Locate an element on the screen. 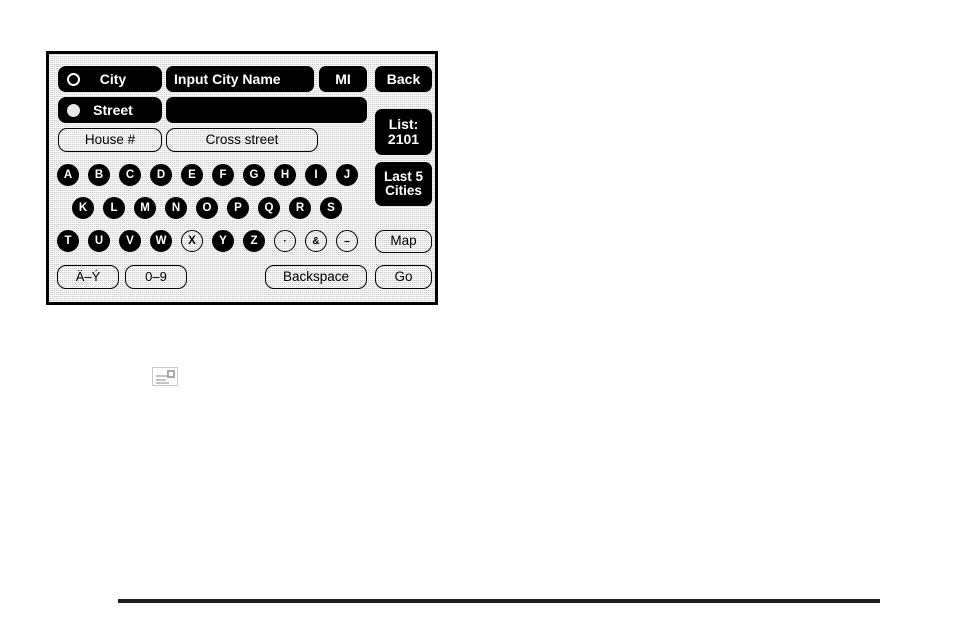  key-l-label: L is located at coordinates (114, 208).